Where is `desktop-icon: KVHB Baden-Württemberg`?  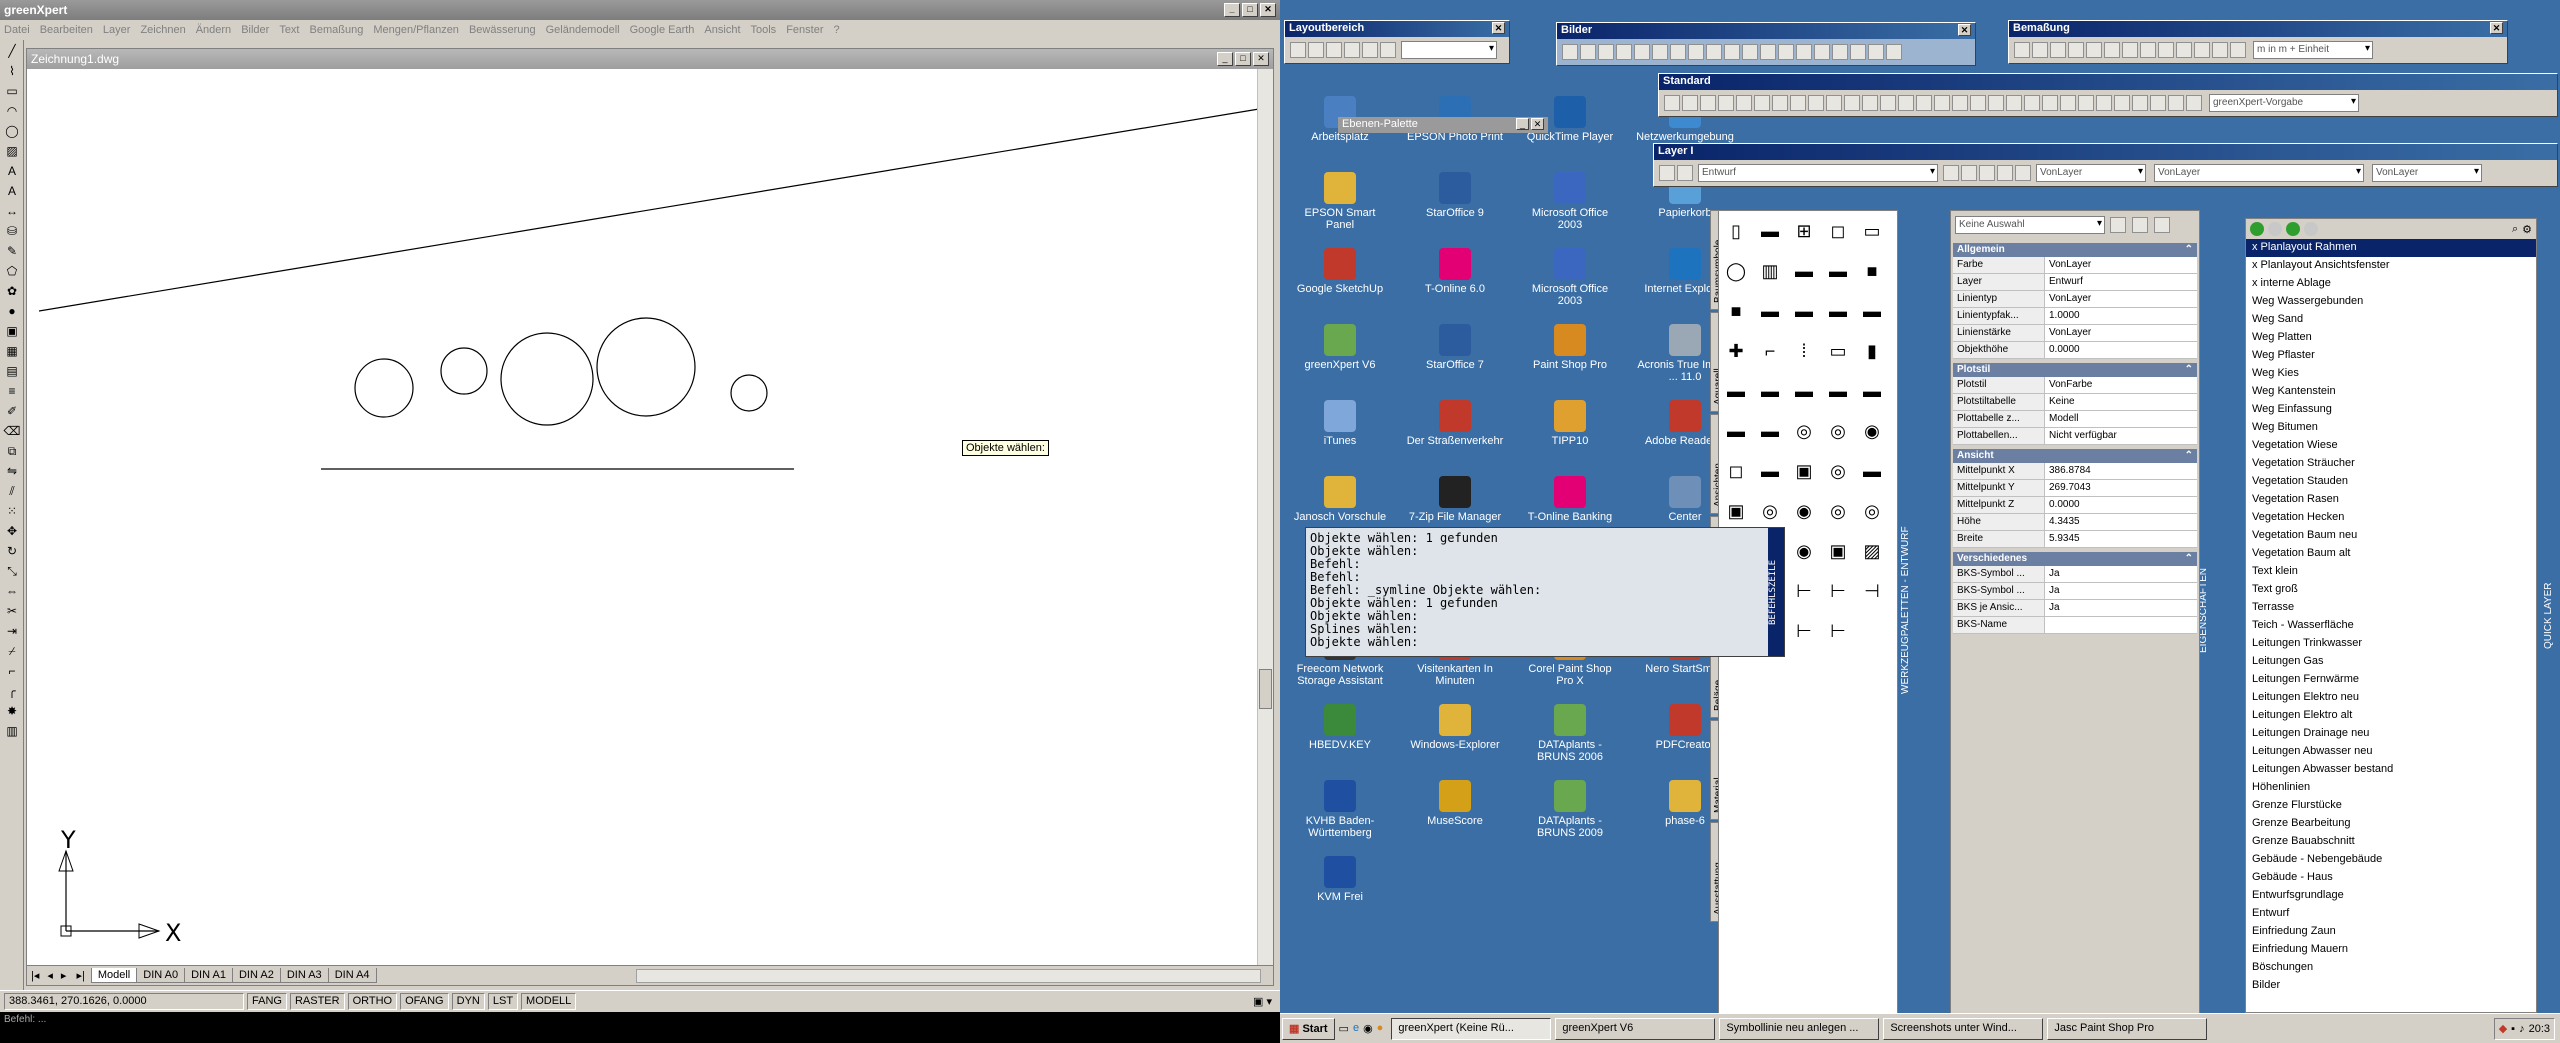 desktop-icon: KVHB Baden-Württemberg is located at coordinates (1340, 809).